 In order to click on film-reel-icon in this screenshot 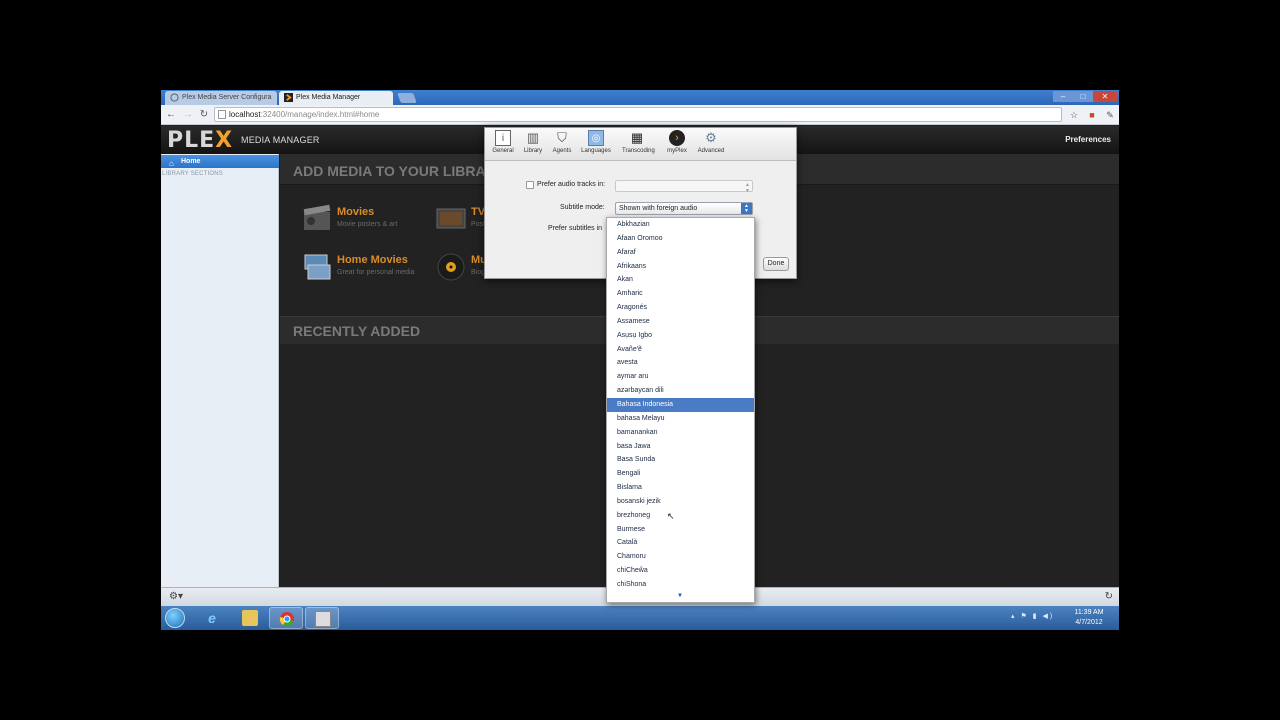, I will do `click(317, 217)`.